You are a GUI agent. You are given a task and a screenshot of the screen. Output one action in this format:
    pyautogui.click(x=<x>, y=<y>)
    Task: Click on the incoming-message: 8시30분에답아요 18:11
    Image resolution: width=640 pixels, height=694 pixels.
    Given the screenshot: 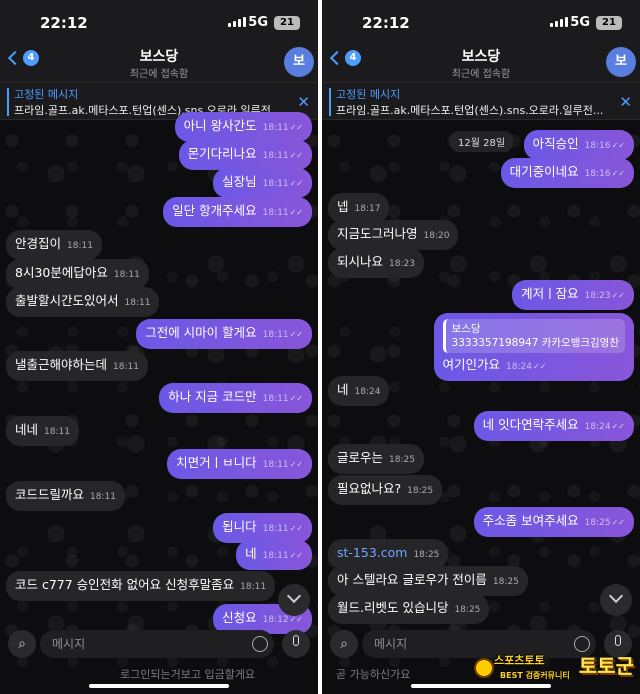 What is the action you would take?
    pyautogui.click(x=77, y=274)
    